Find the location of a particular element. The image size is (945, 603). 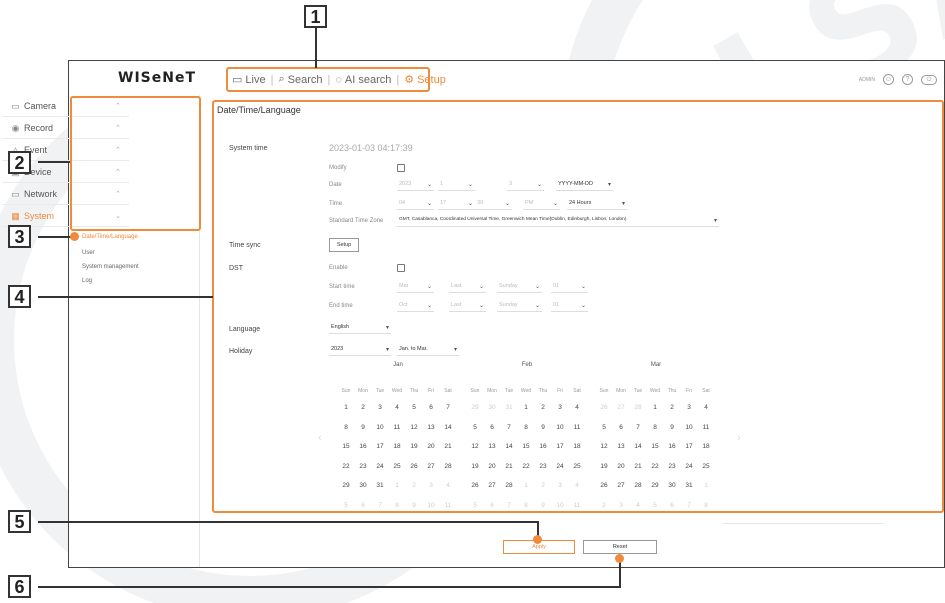

callout-3: 3 is located at coordinates (19, 236).